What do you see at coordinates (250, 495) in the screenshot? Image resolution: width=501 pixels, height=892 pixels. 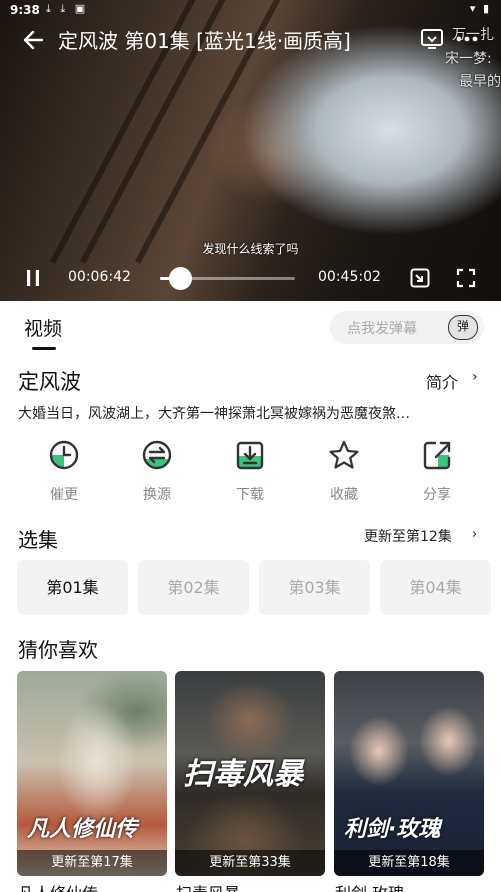 I see `action-label: 下载` at bounding box center [250, 495].